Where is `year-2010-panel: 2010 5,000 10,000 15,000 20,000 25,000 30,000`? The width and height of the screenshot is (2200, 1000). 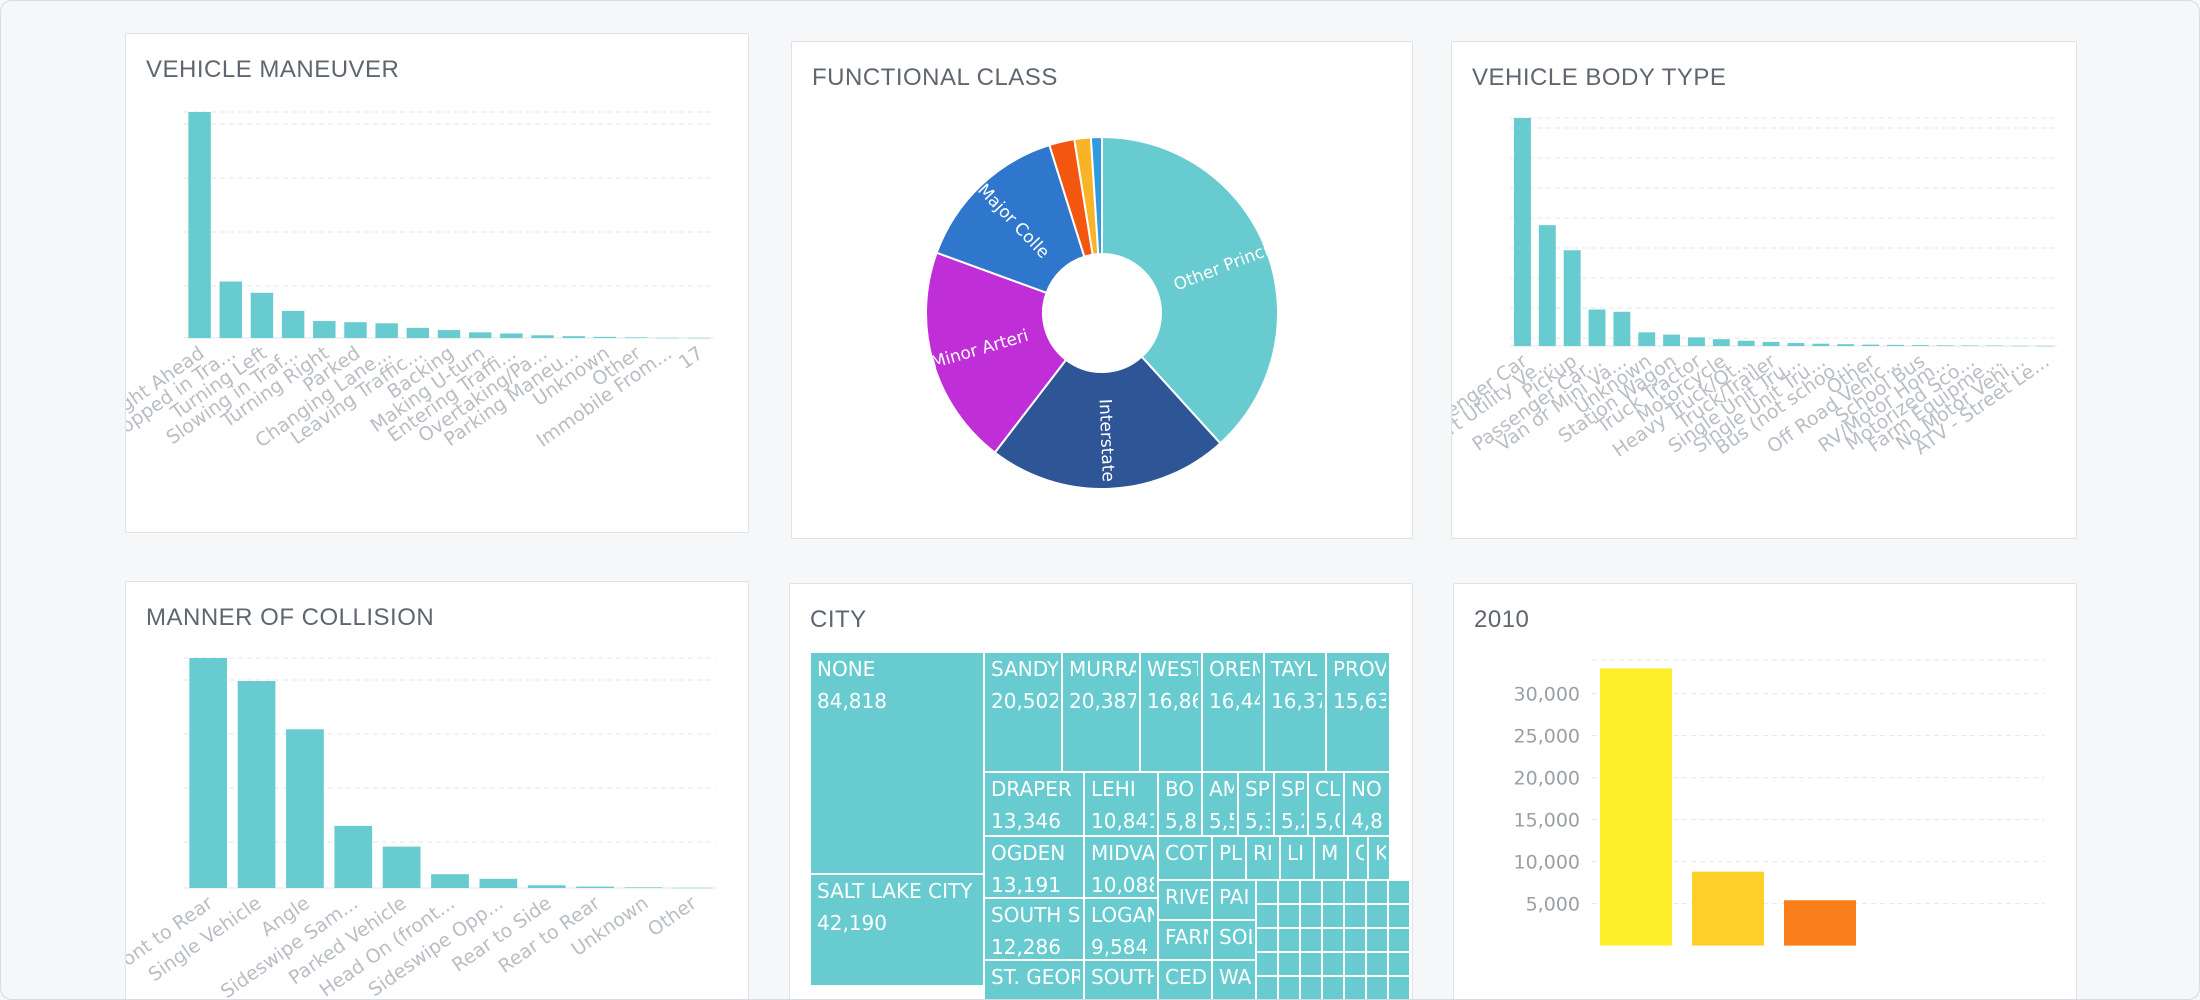 year-2010-panel: 2010 5,000 10,000 15,000 20,000 25,000 30,000 is located at coordinates (1765, 791).